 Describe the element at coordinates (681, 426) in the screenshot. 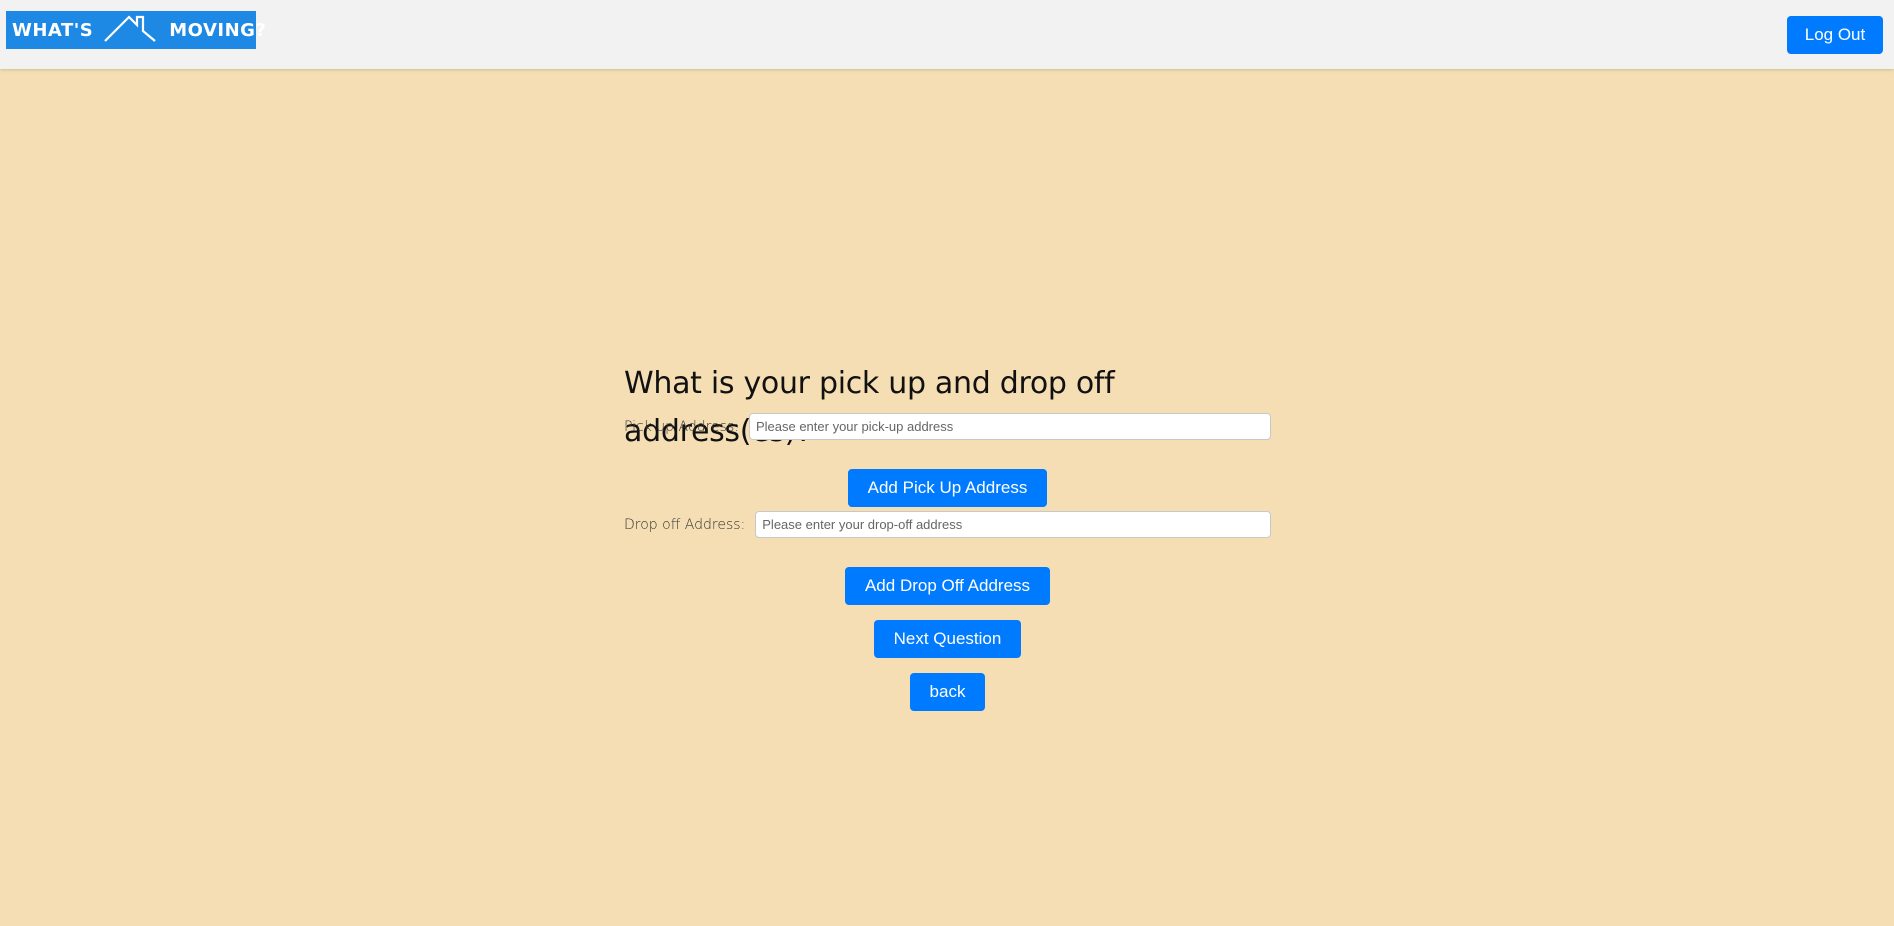

I see `pickup-address-label: Pick up Address:` at that location.